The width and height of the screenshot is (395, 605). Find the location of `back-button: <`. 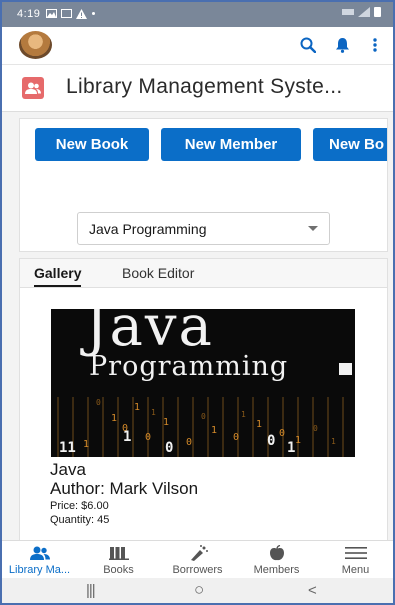

back-button: < is located at coordinates (312, 590).